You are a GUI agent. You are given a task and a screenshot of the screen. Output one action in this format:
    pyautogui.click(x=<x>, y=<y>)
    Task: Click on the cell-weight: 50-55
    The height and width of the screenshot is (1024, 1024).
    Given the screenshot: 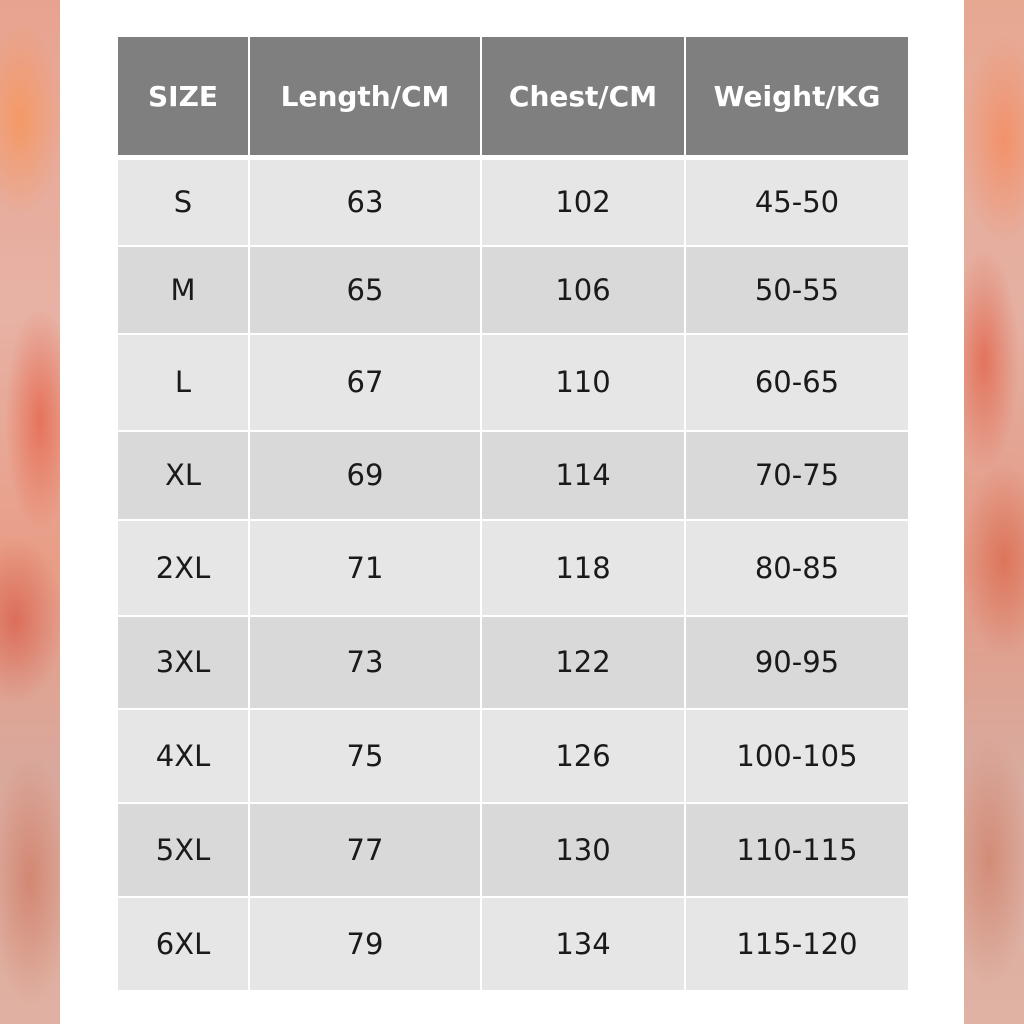 What is the action you would take?
    pyautogui.click(x=796, y=290)
    